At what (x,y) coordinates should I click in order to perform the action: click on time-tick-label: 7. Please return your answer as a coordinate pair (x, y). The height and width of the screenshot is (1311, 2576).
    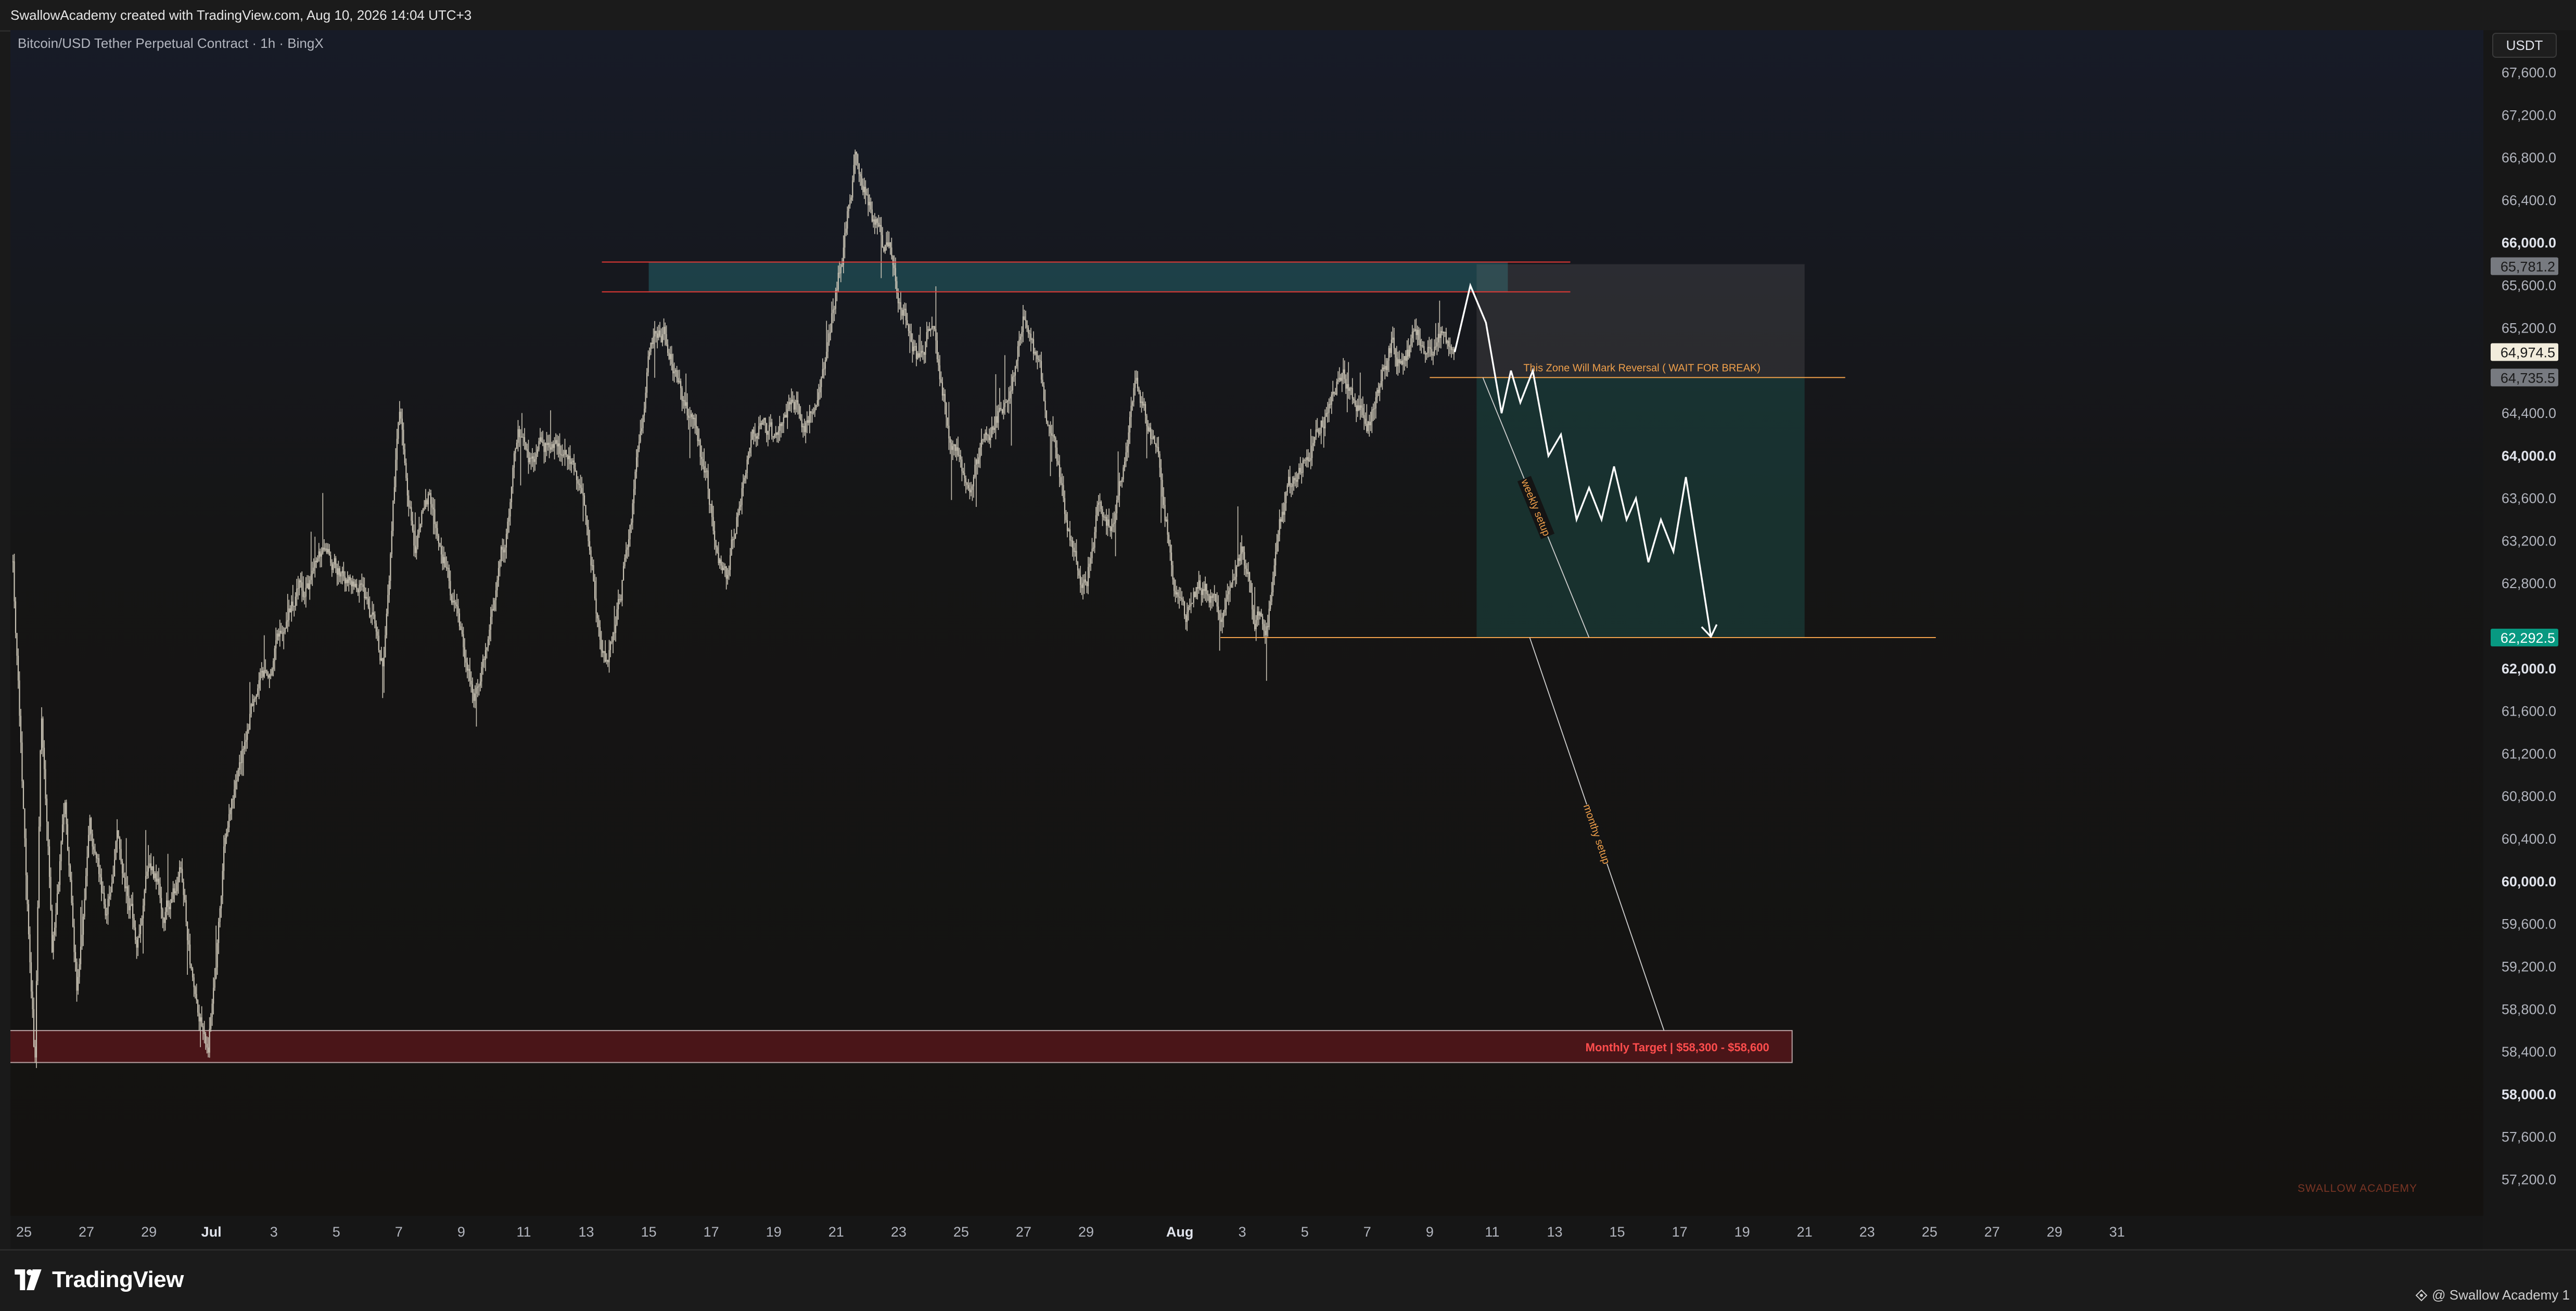
    Looking at the image, I should click on (1367, 1232).